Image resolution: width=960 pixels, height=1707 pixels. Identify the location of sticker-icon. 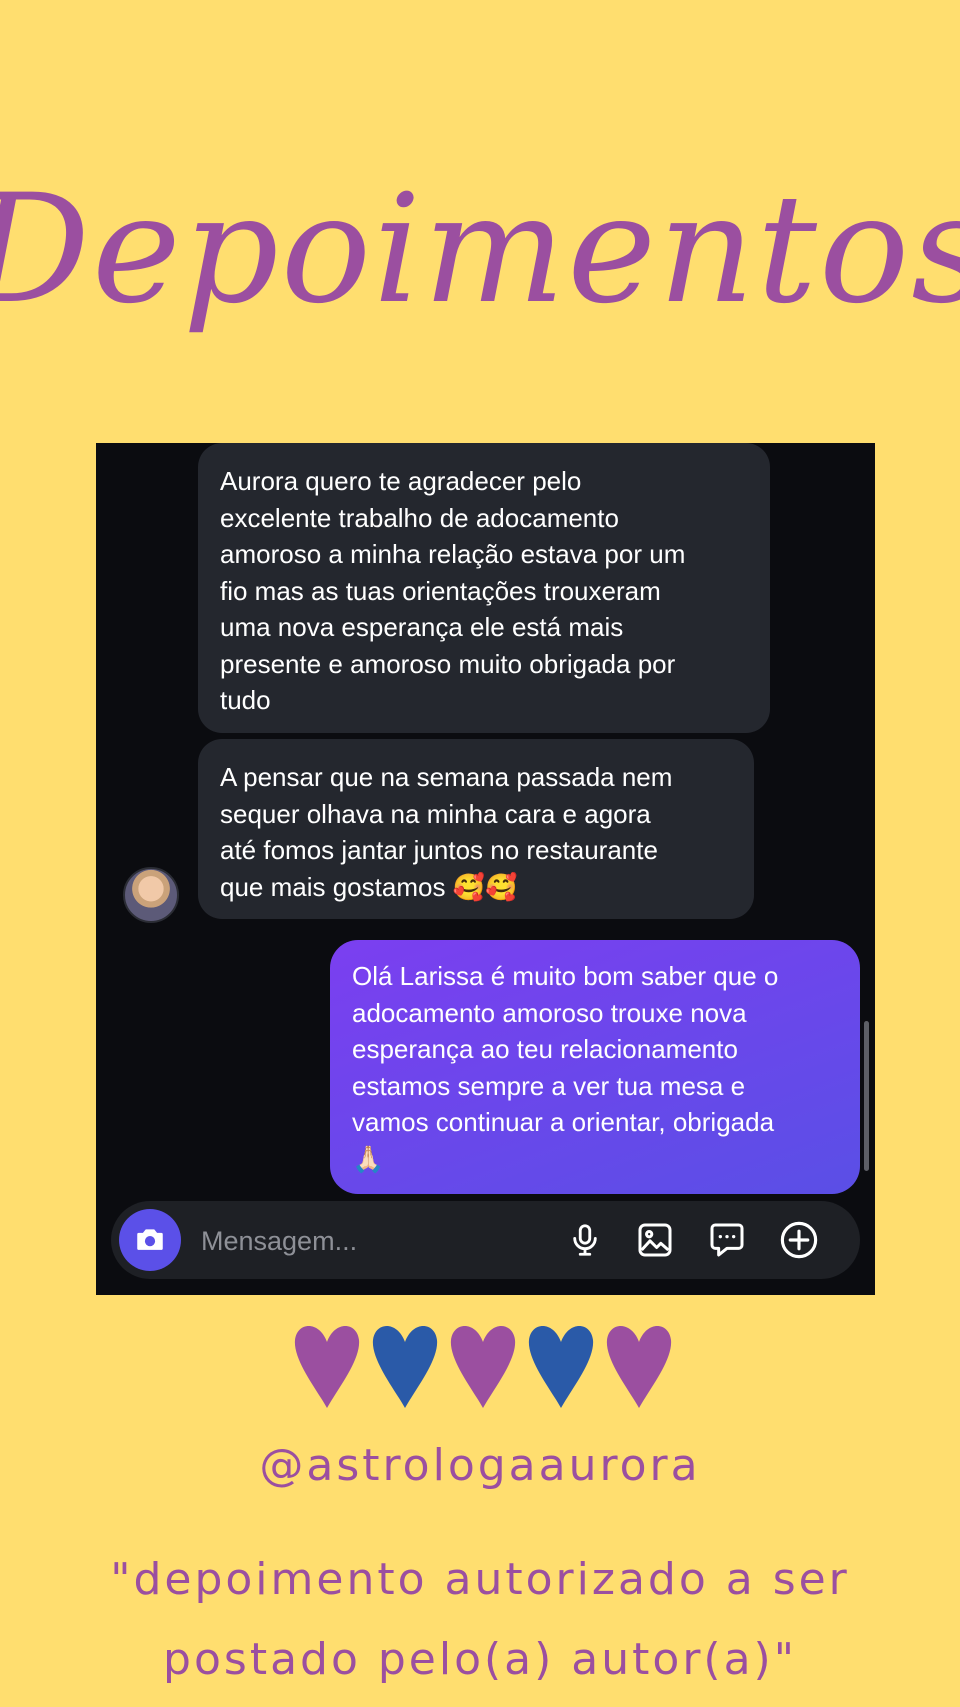
(727, 1240).